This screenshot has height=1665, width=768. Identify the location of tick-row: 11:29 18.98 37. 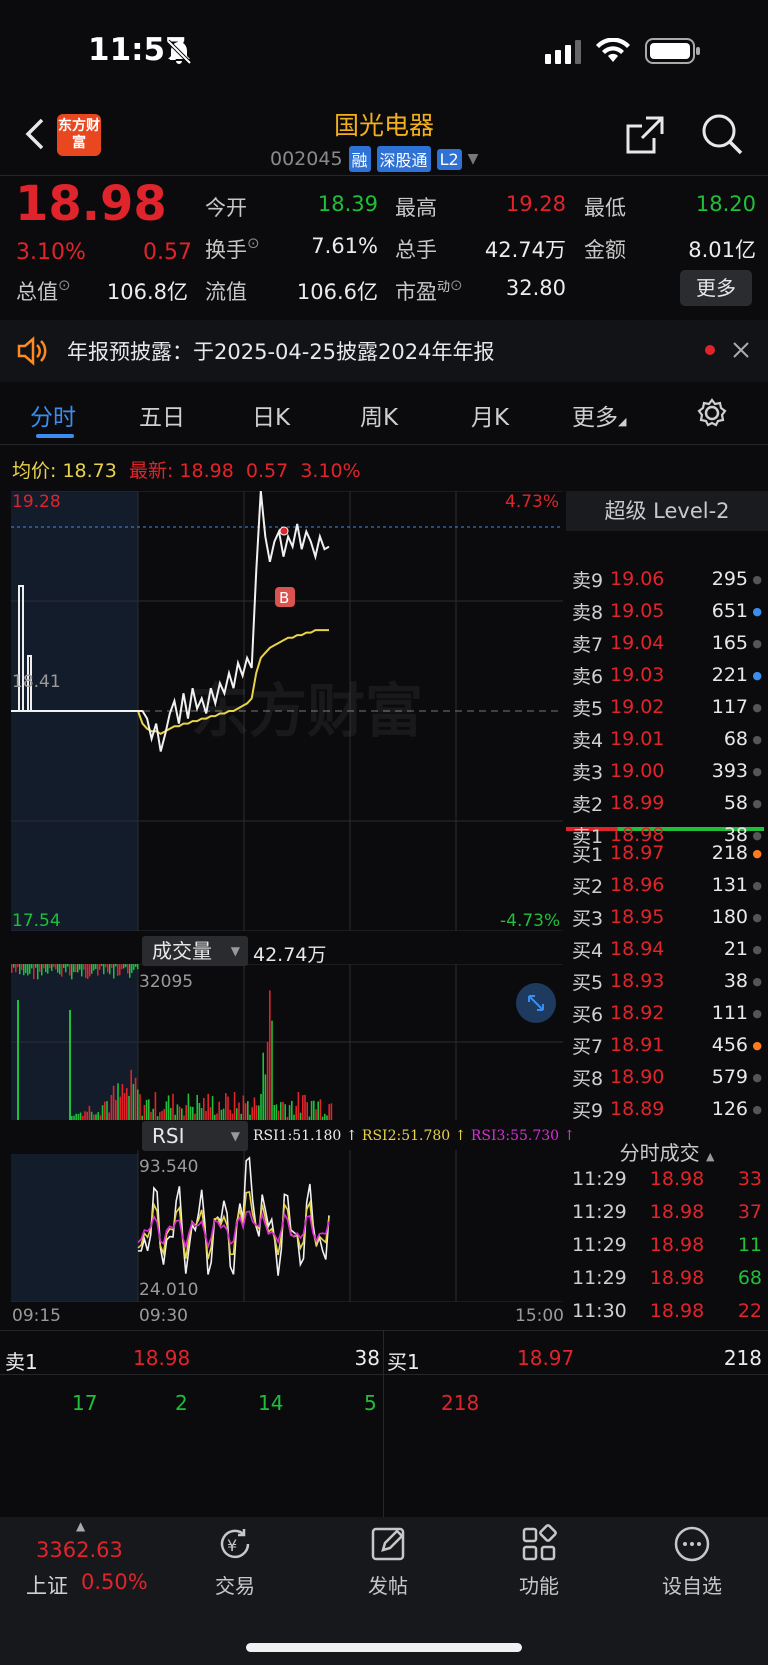
(667, 1217).